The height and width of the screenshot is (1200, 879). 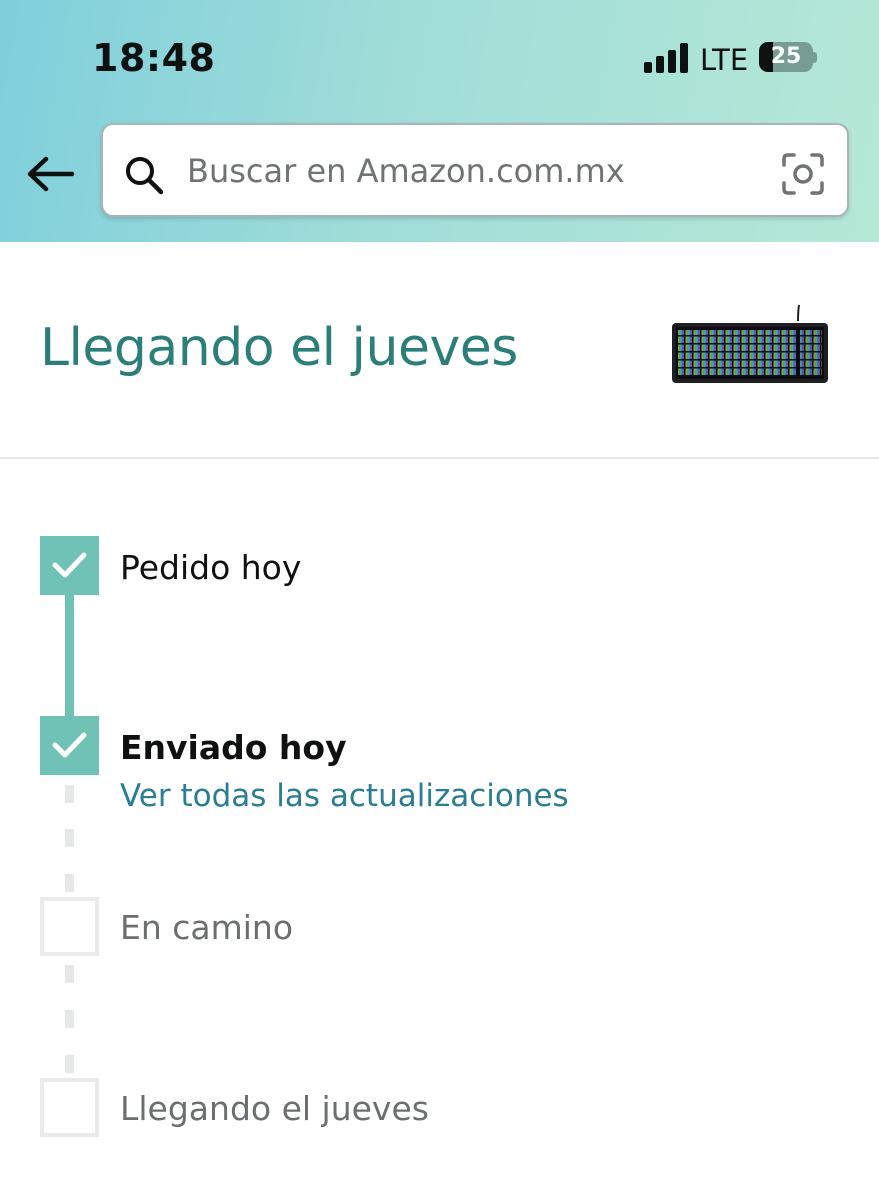 What do you see at coordinates (233, 747) in the screenshot?
I see `step-label-enviado: Enviado hoy` at bounding box center [233, 747].